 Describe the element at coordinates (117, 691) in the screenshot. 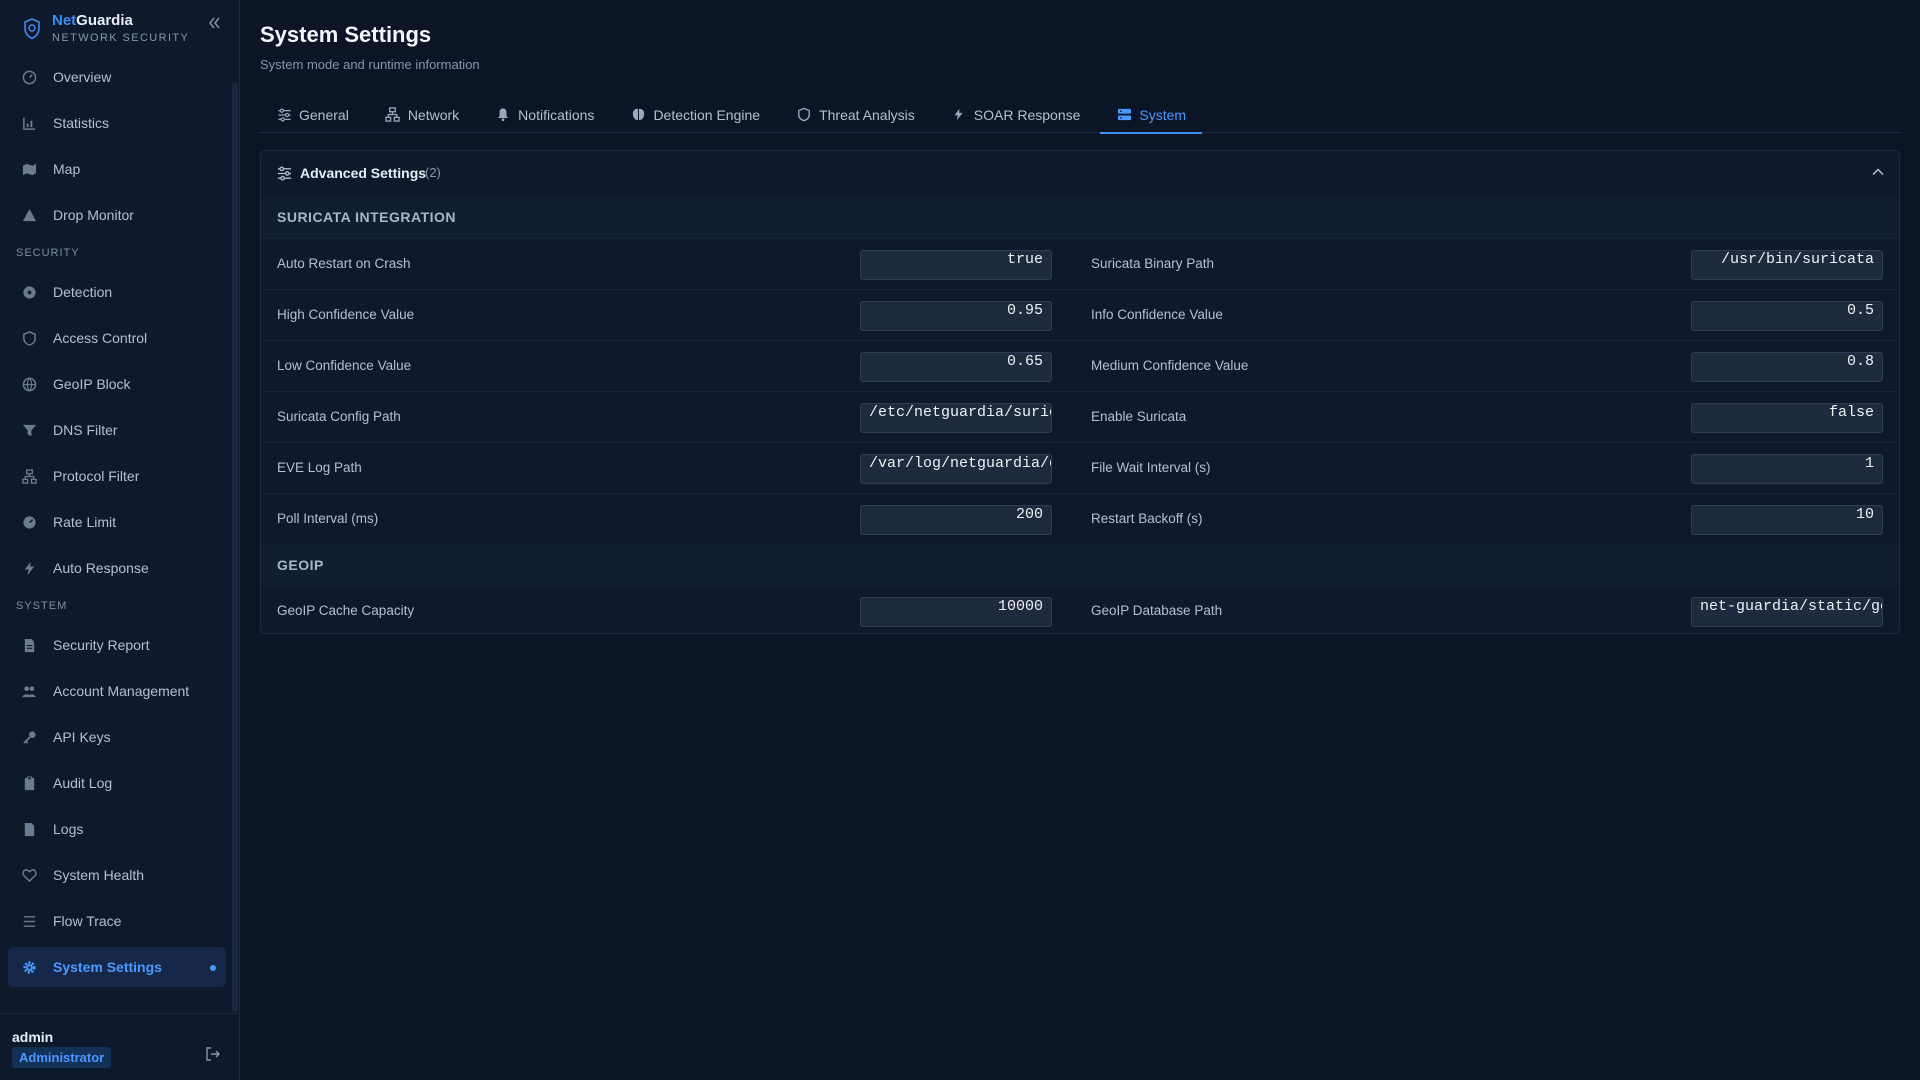

I see `sidebar-item-account-management: Account Management` at that location.